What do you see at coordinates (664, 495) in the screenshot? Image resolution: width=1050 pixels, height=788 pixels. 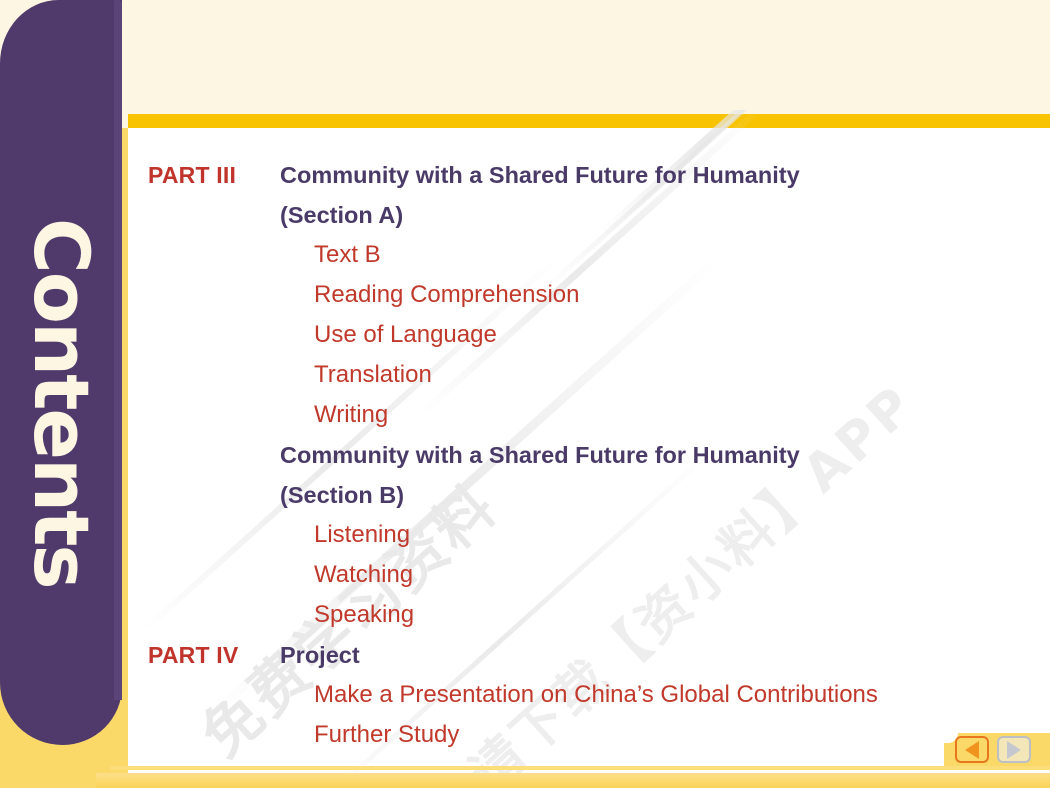 I see `toc-heading-line: (Section B)` at bounding box center [664, 495].